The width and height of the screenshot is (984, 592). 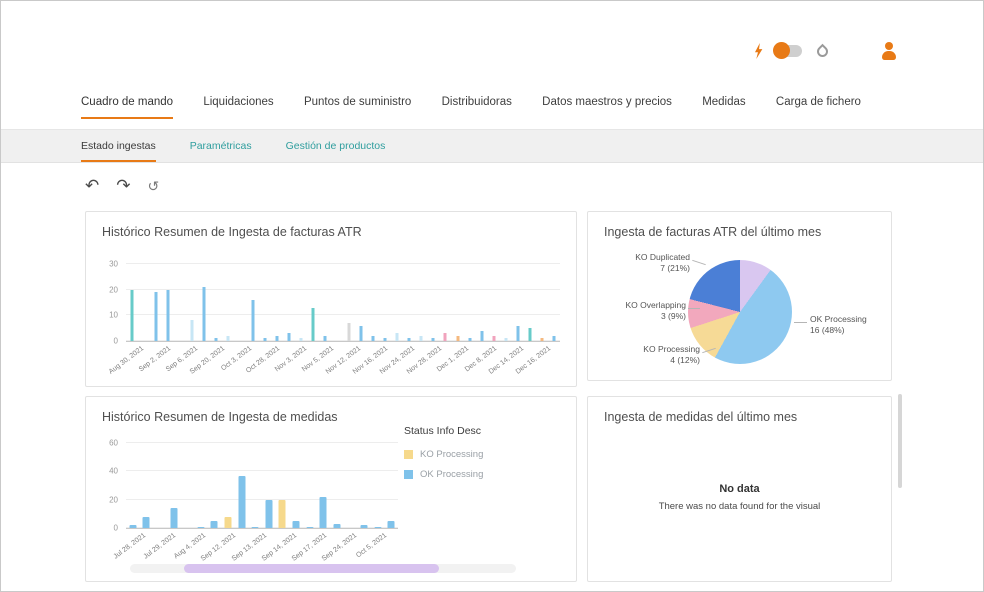 I want to click on y-axis-tick: 40, so click(x=113, y=471).